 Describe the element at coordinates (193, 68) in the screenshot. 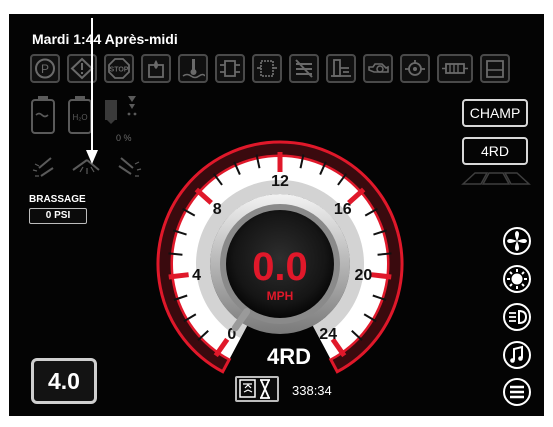

I see `coolant-temp-icon` at that location.